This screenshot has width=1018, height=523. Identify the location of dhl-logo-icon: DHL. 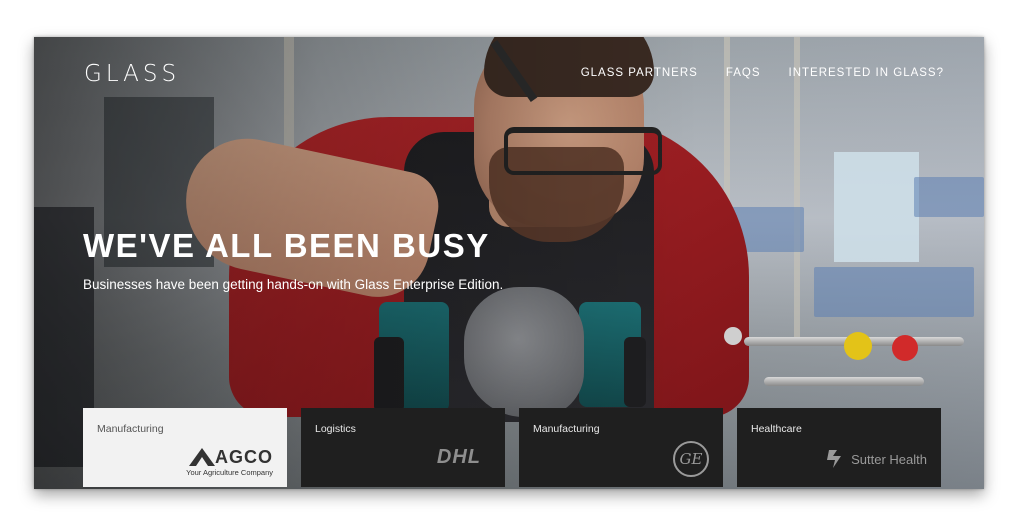
(458, 457).